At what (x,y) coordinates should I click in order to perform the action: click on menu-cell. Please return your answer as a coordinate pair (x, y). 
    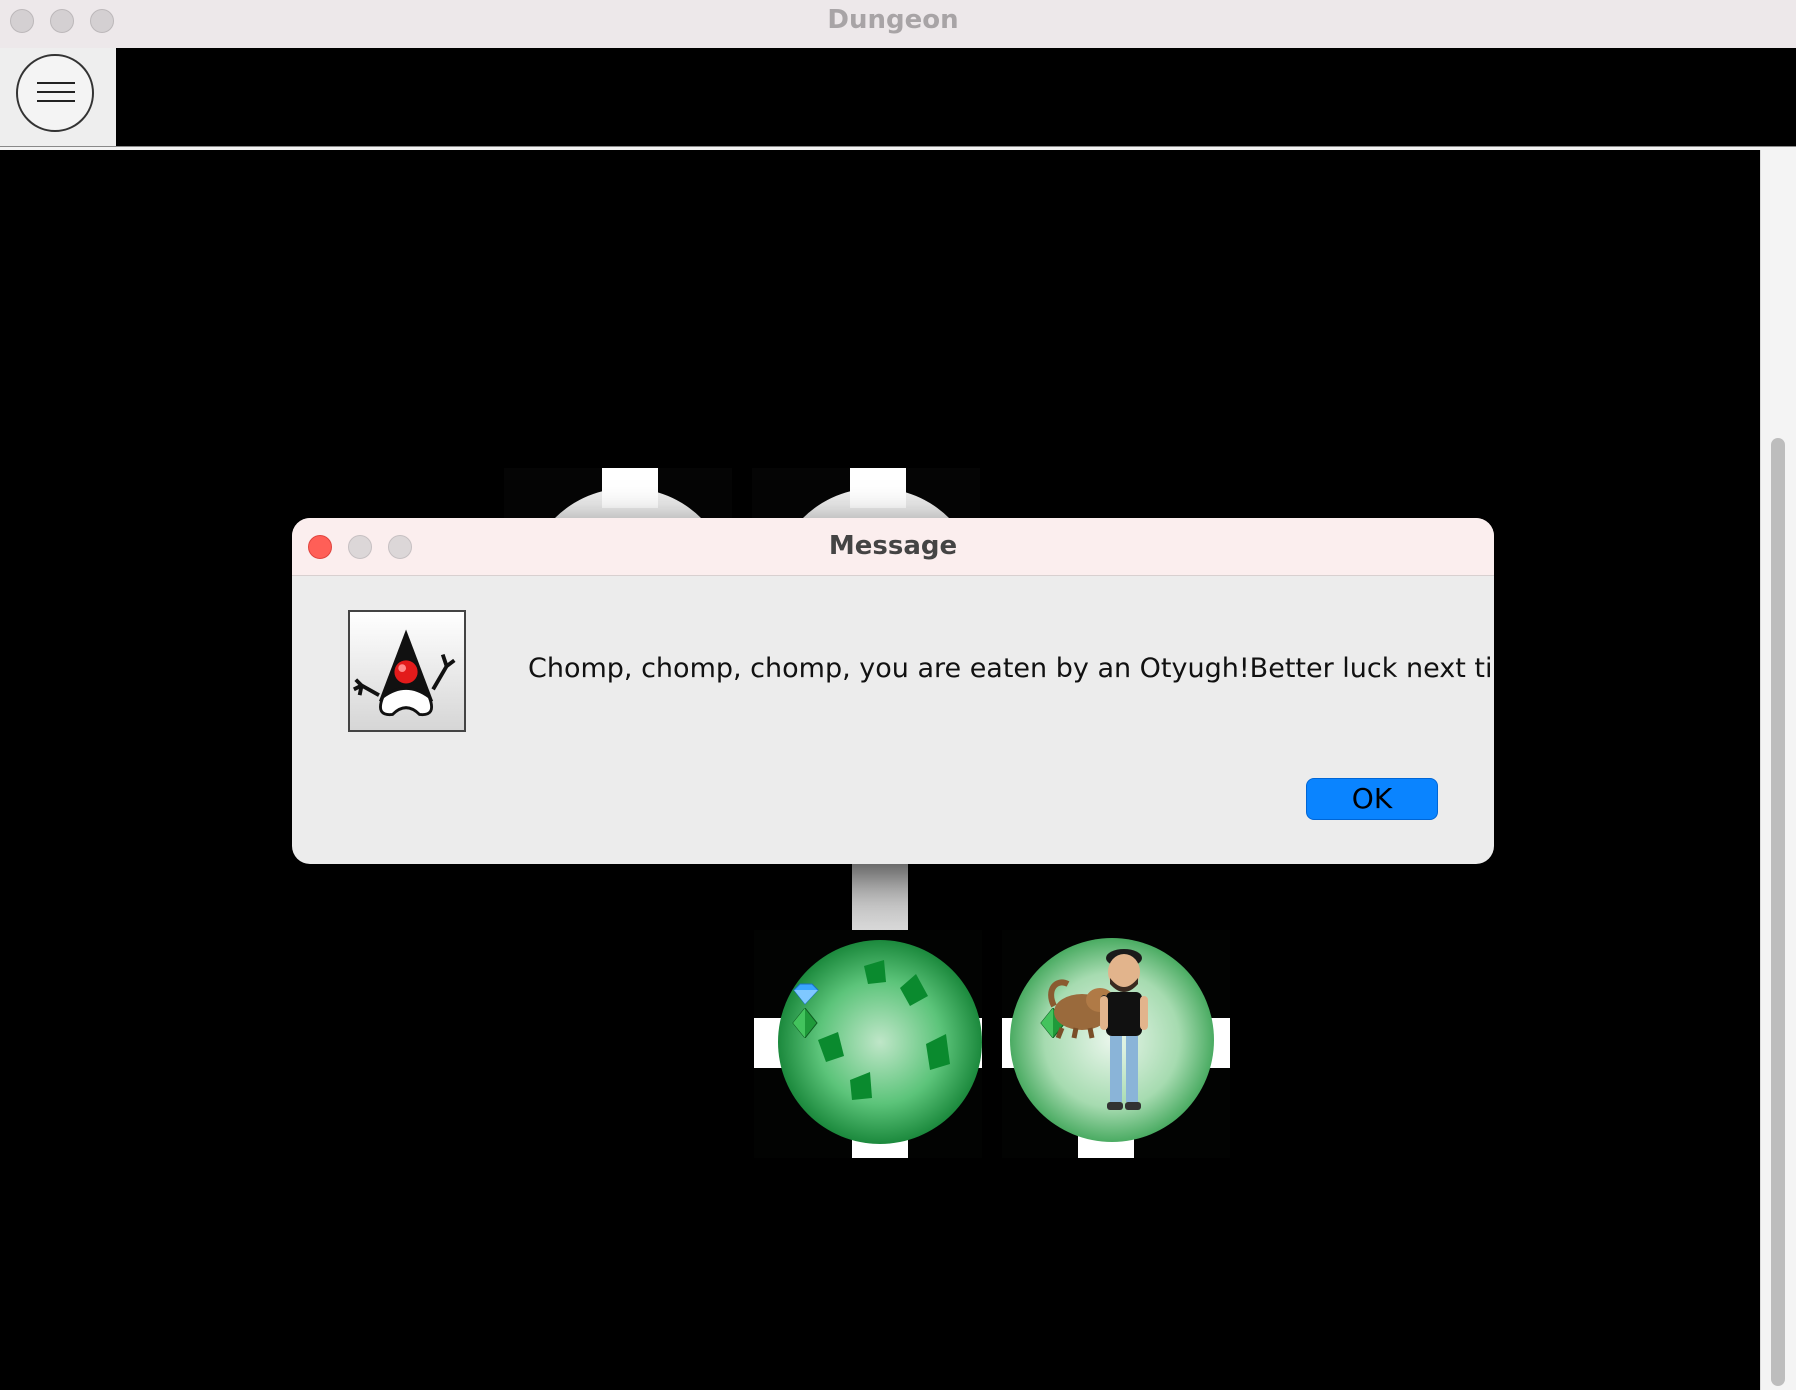
    Looking at the image, I should click on (58, 97).